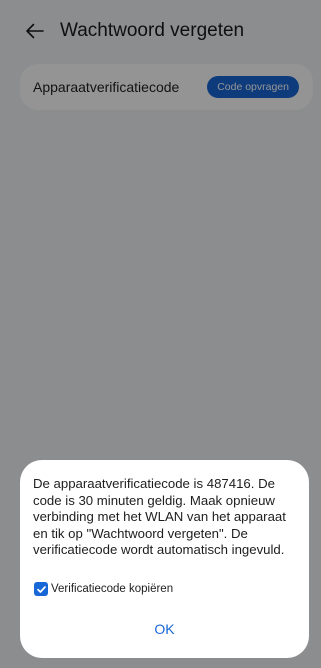 The height and width of the screenshot is (668, 321). I want to click on copy-code-checkbox, so click(41, 589).